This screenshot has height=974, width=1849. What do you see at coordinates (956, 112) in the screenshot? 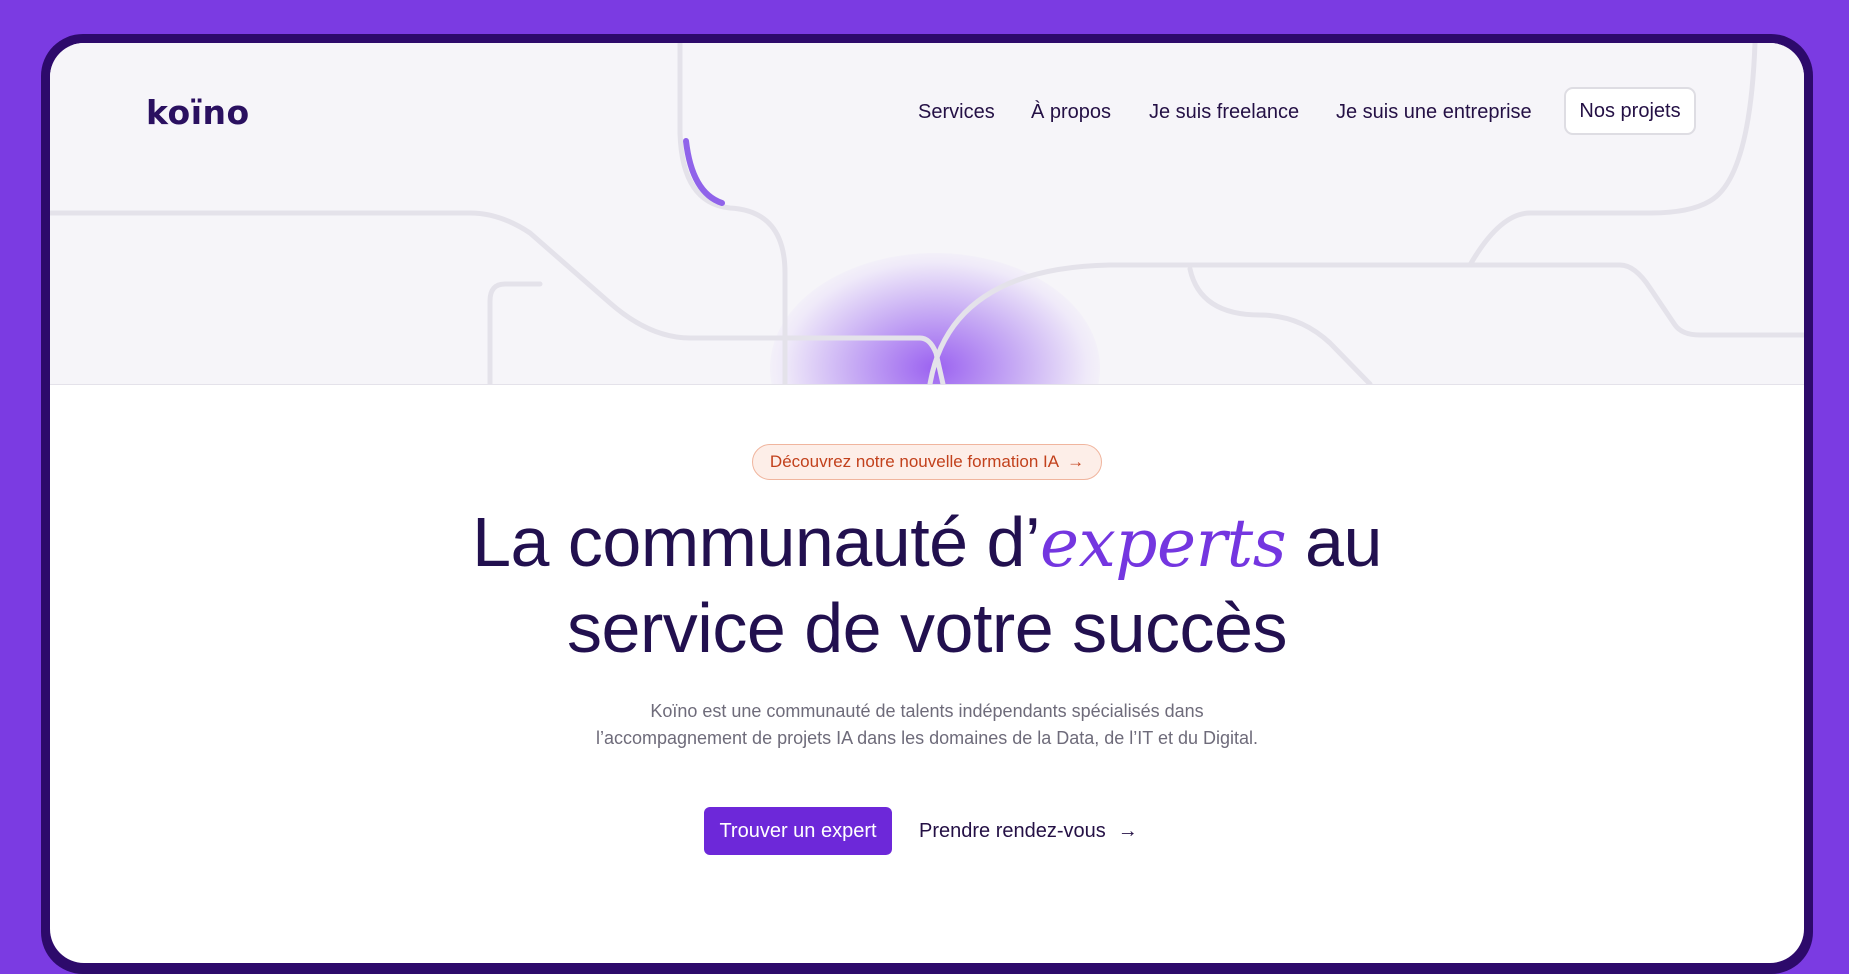
I see `nav-link-services: Services` at bounding box center [956, 112].